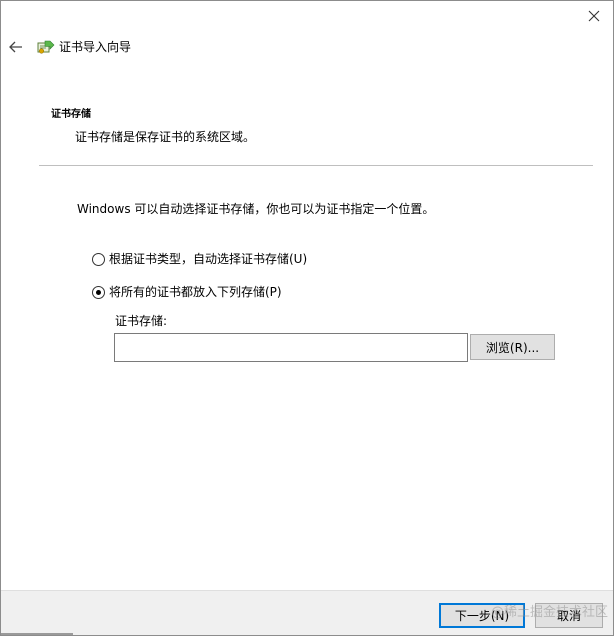  What do you see at coordinates (208, 259) in the screenshot?
I see `auto-select-store-label: 根据证书类型，自动选择证书存储(U)` at bounding box center [208, 259].